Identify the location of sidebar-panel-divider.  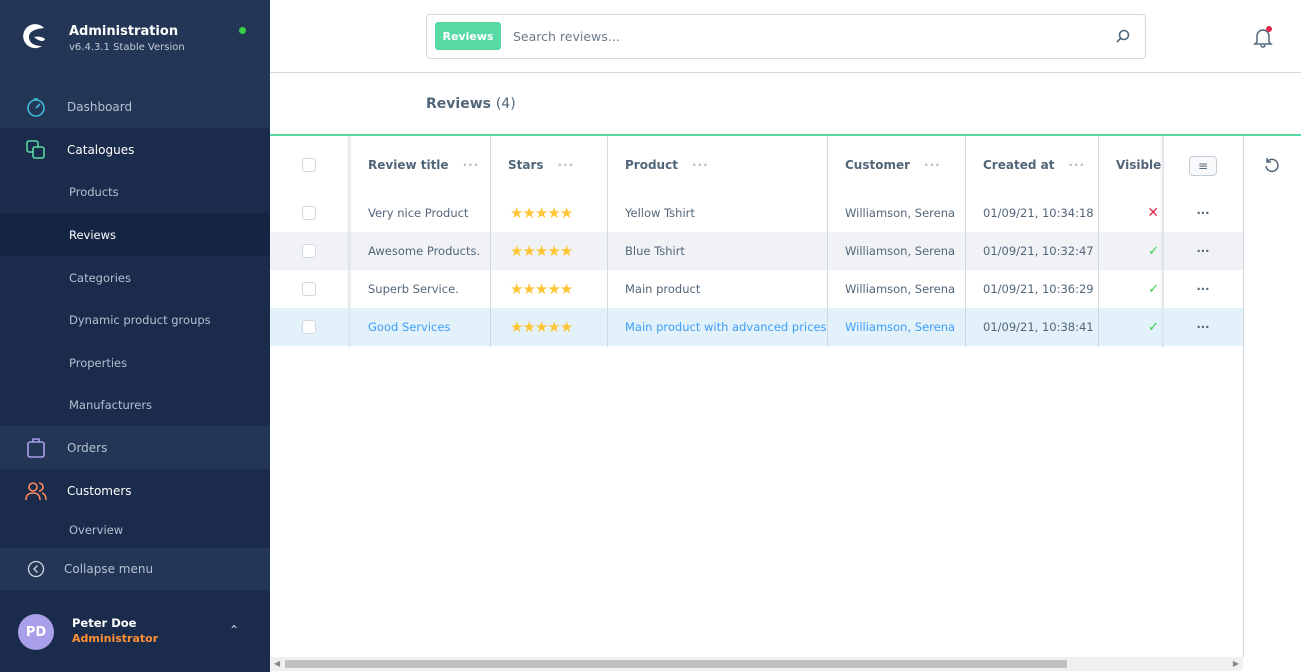
(1243, 396).